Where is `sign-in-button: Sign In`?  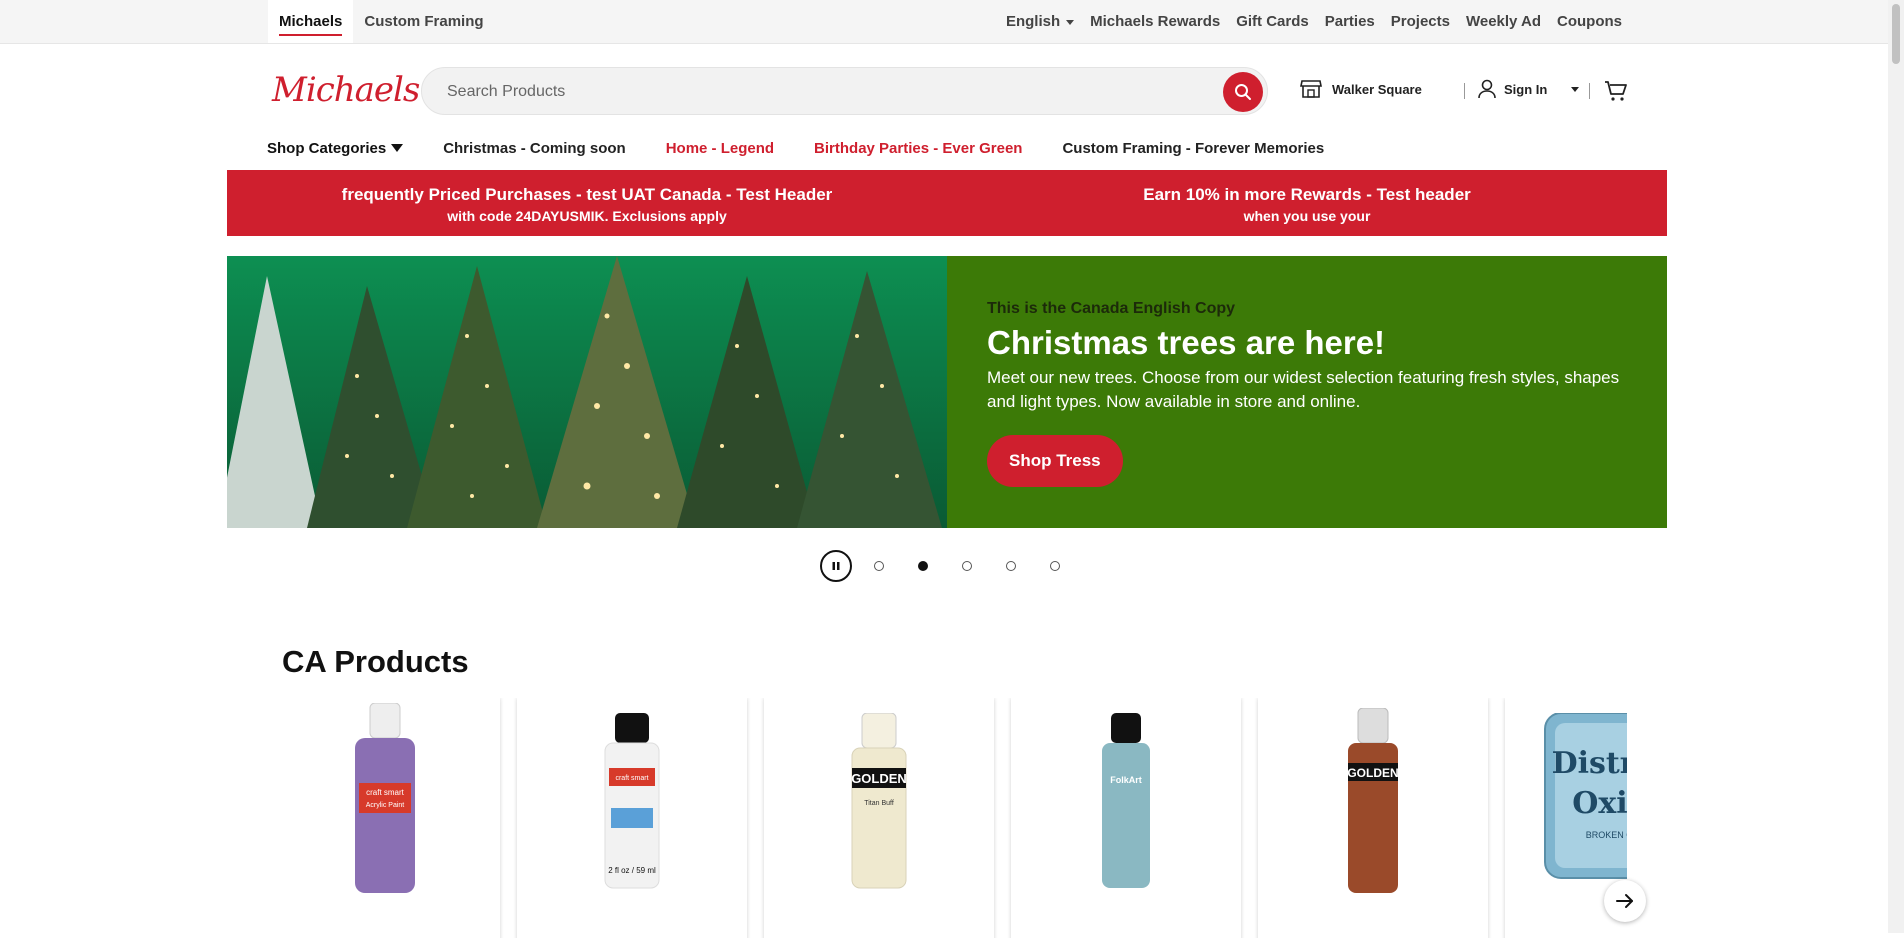
sign-in-button: Sign In is located at coordinates (1529, 89).